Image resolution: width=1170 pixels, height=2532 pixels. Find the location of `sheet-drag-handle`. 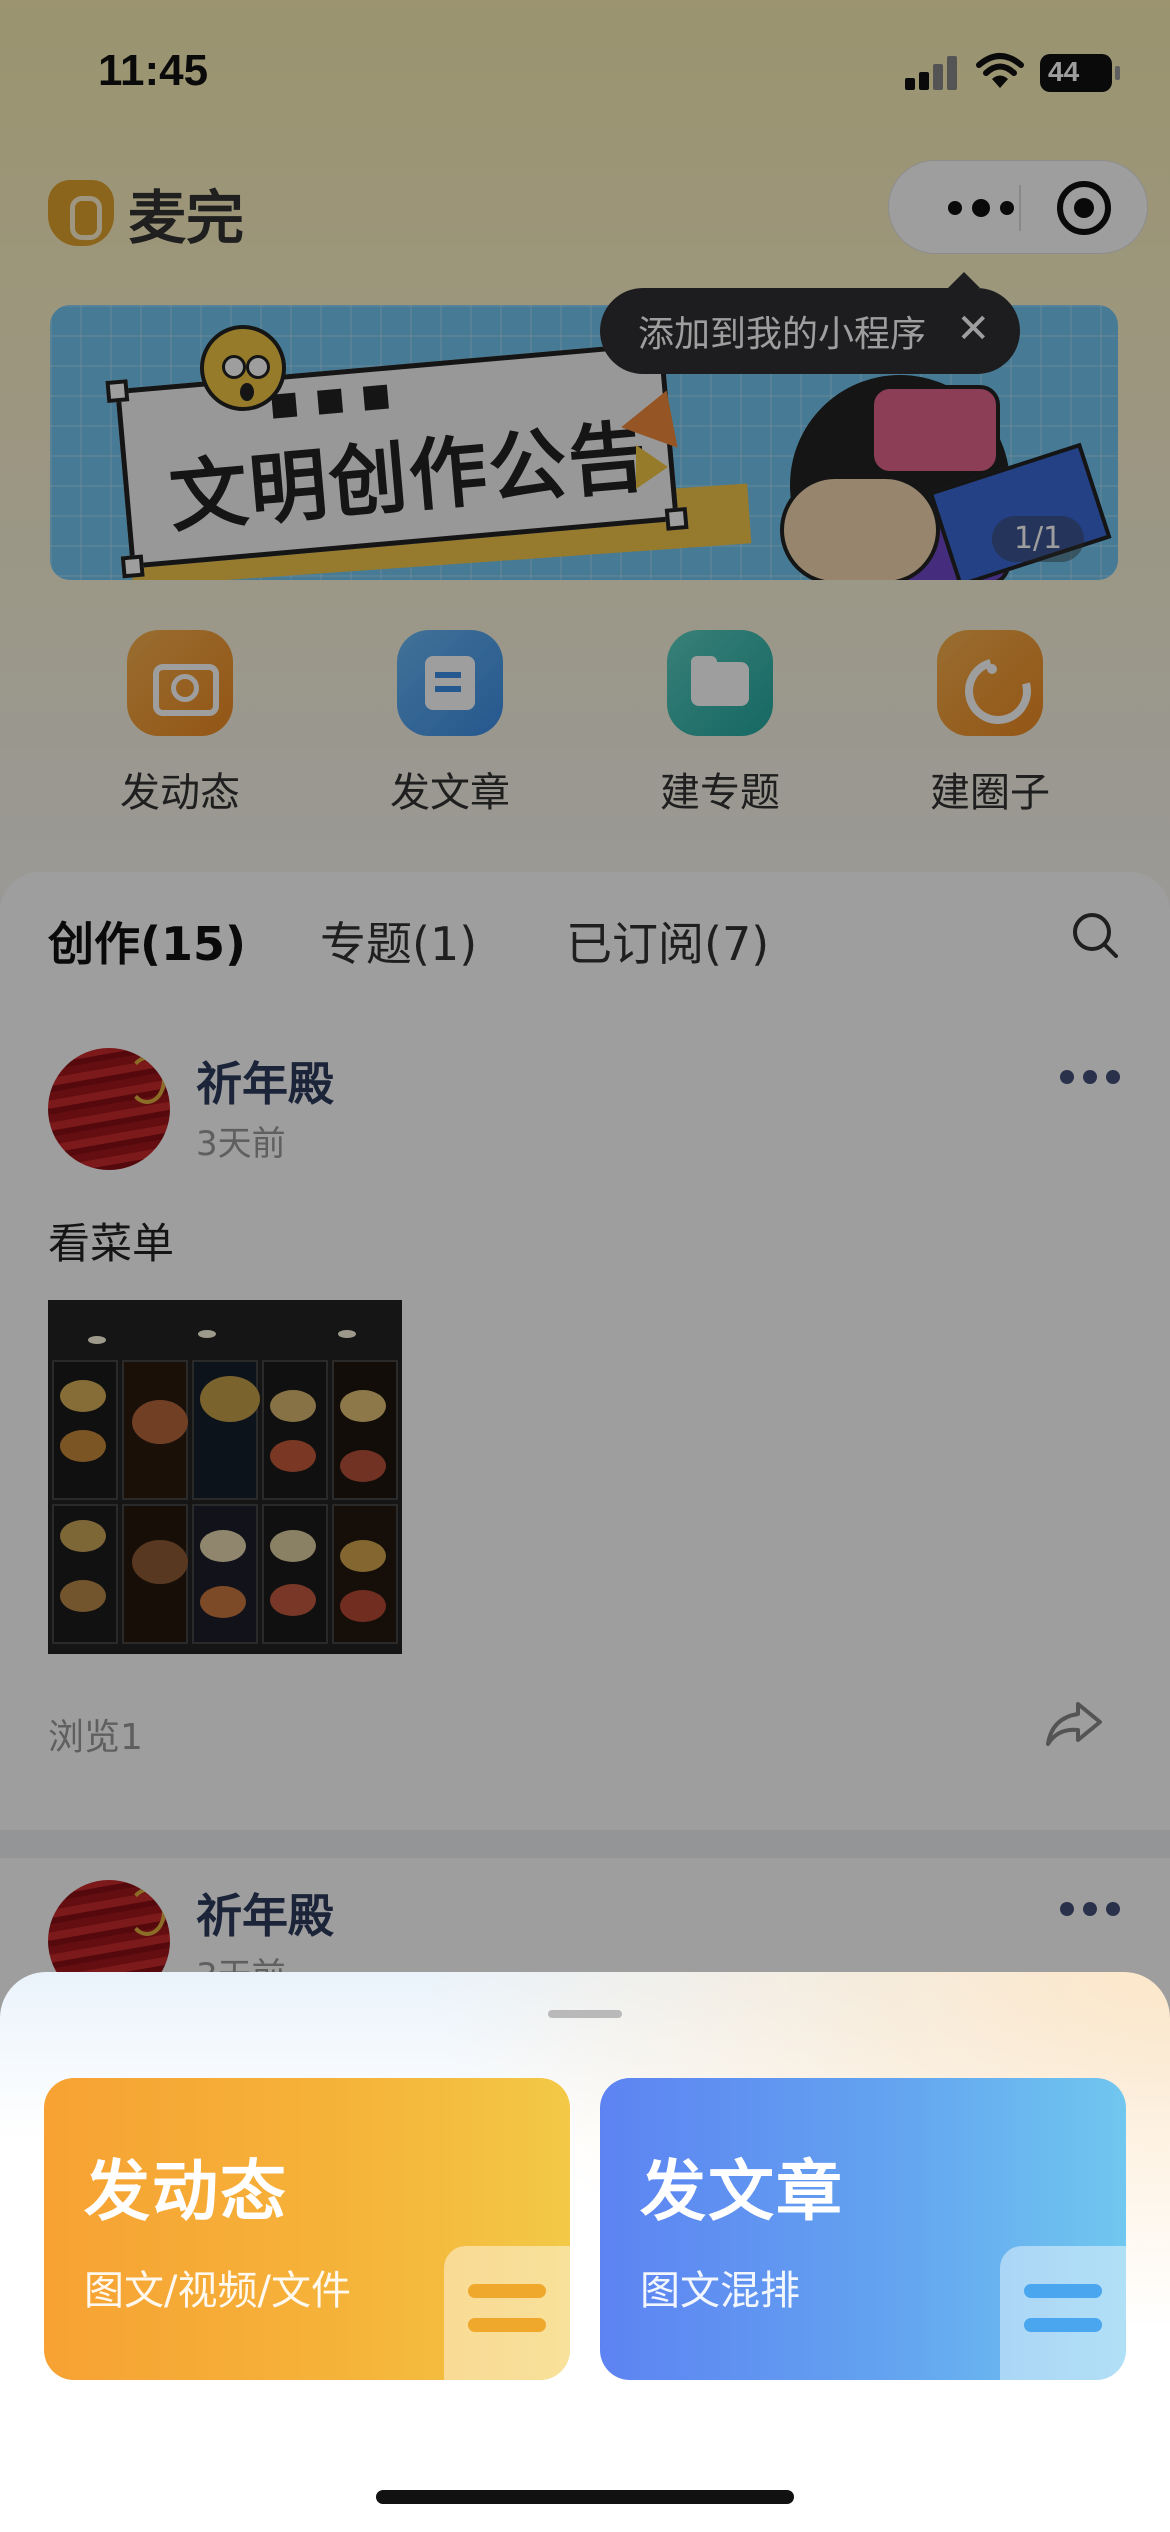

sheet-drag-handle is located at coordinates (585, 2014).